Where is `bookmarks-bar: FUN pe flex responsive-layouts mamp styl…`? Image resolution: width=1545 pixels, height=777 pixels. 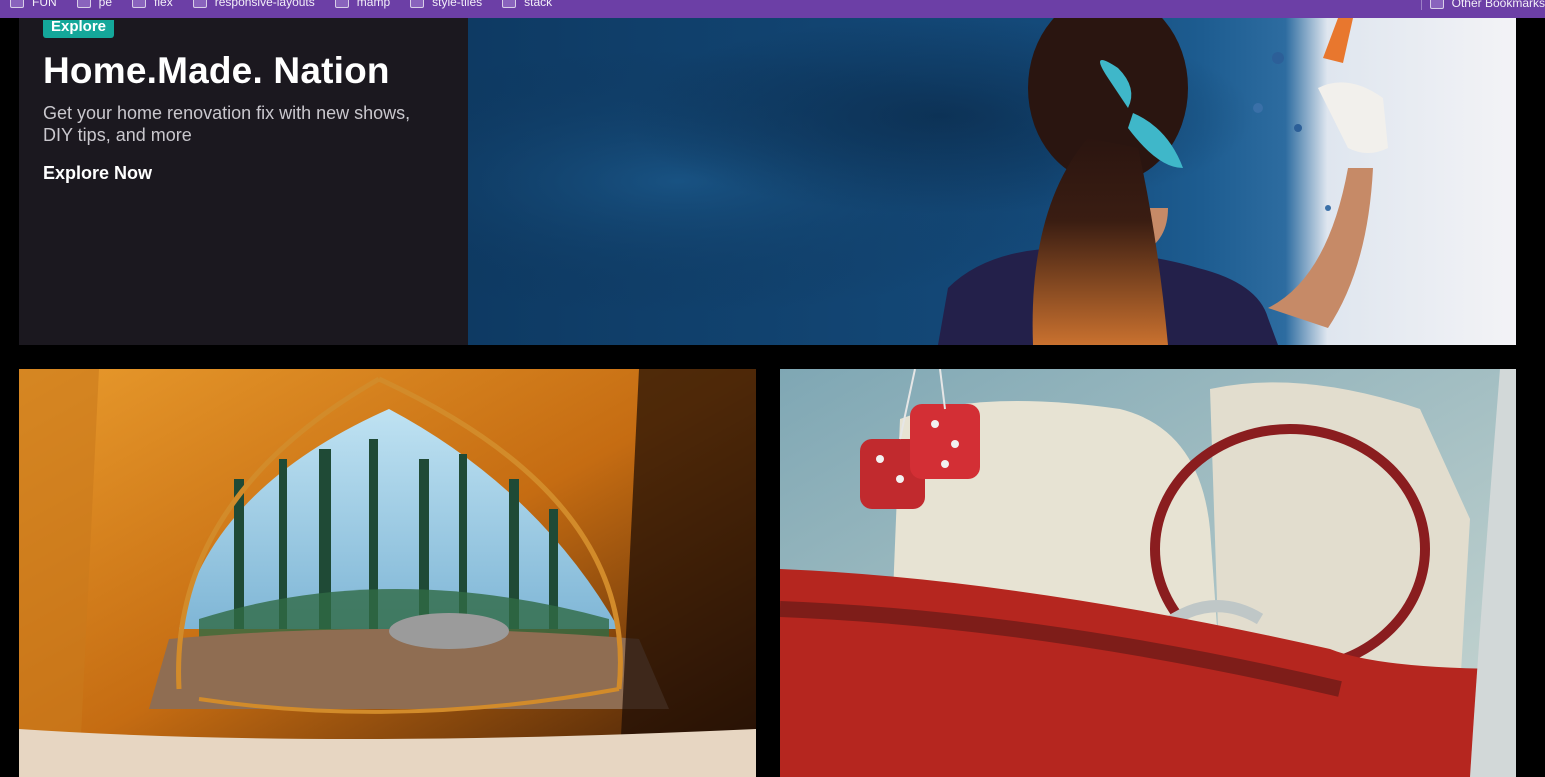 bookmarks-bar: FUN pe flex responsive-layouts mamp styl… is located at coordinates (772, 9).